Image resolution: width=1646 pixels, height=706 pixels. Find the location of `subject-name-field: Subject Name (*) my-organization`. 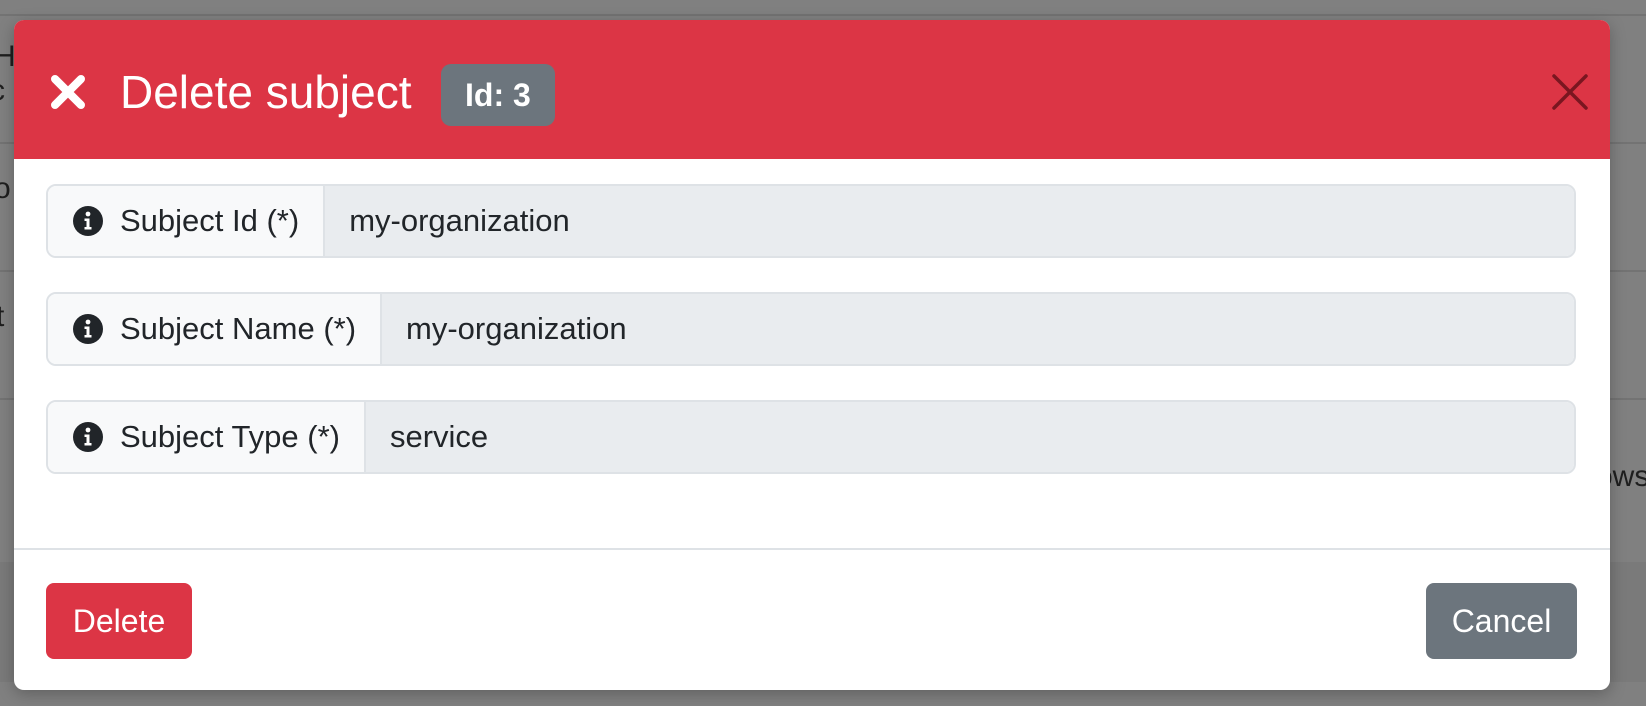

subject-name-field: Subject Name (*) my-organization is located at coordinates (811, 329).